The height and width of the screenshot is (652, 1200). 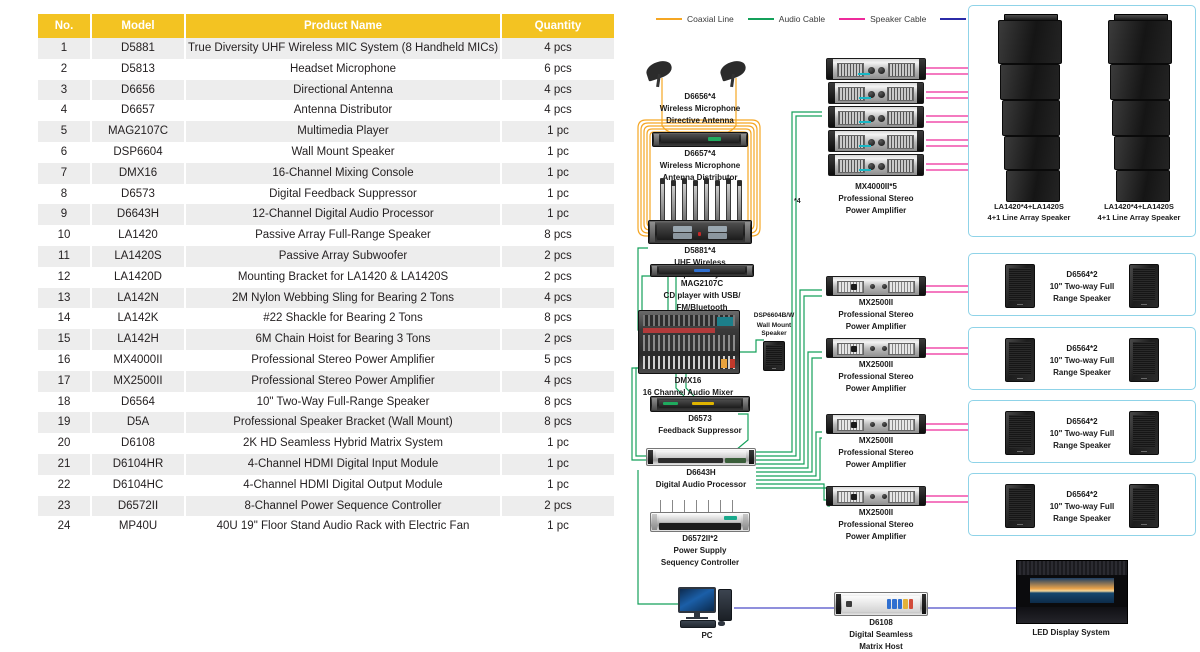 I want to click on antenna-left, so click(x=663, y=75).